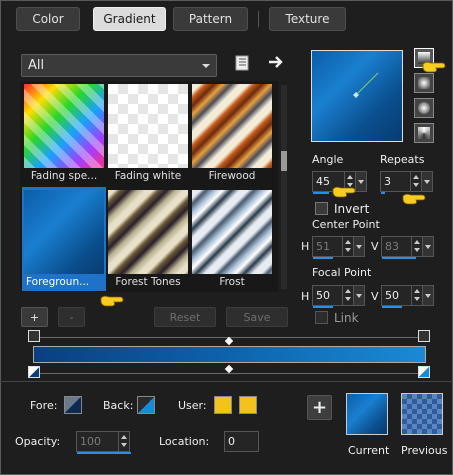  What do you see at coordinates (305, 246) in the screenshot?
I see `center-h-label: H` at bounding box center [305, 246].